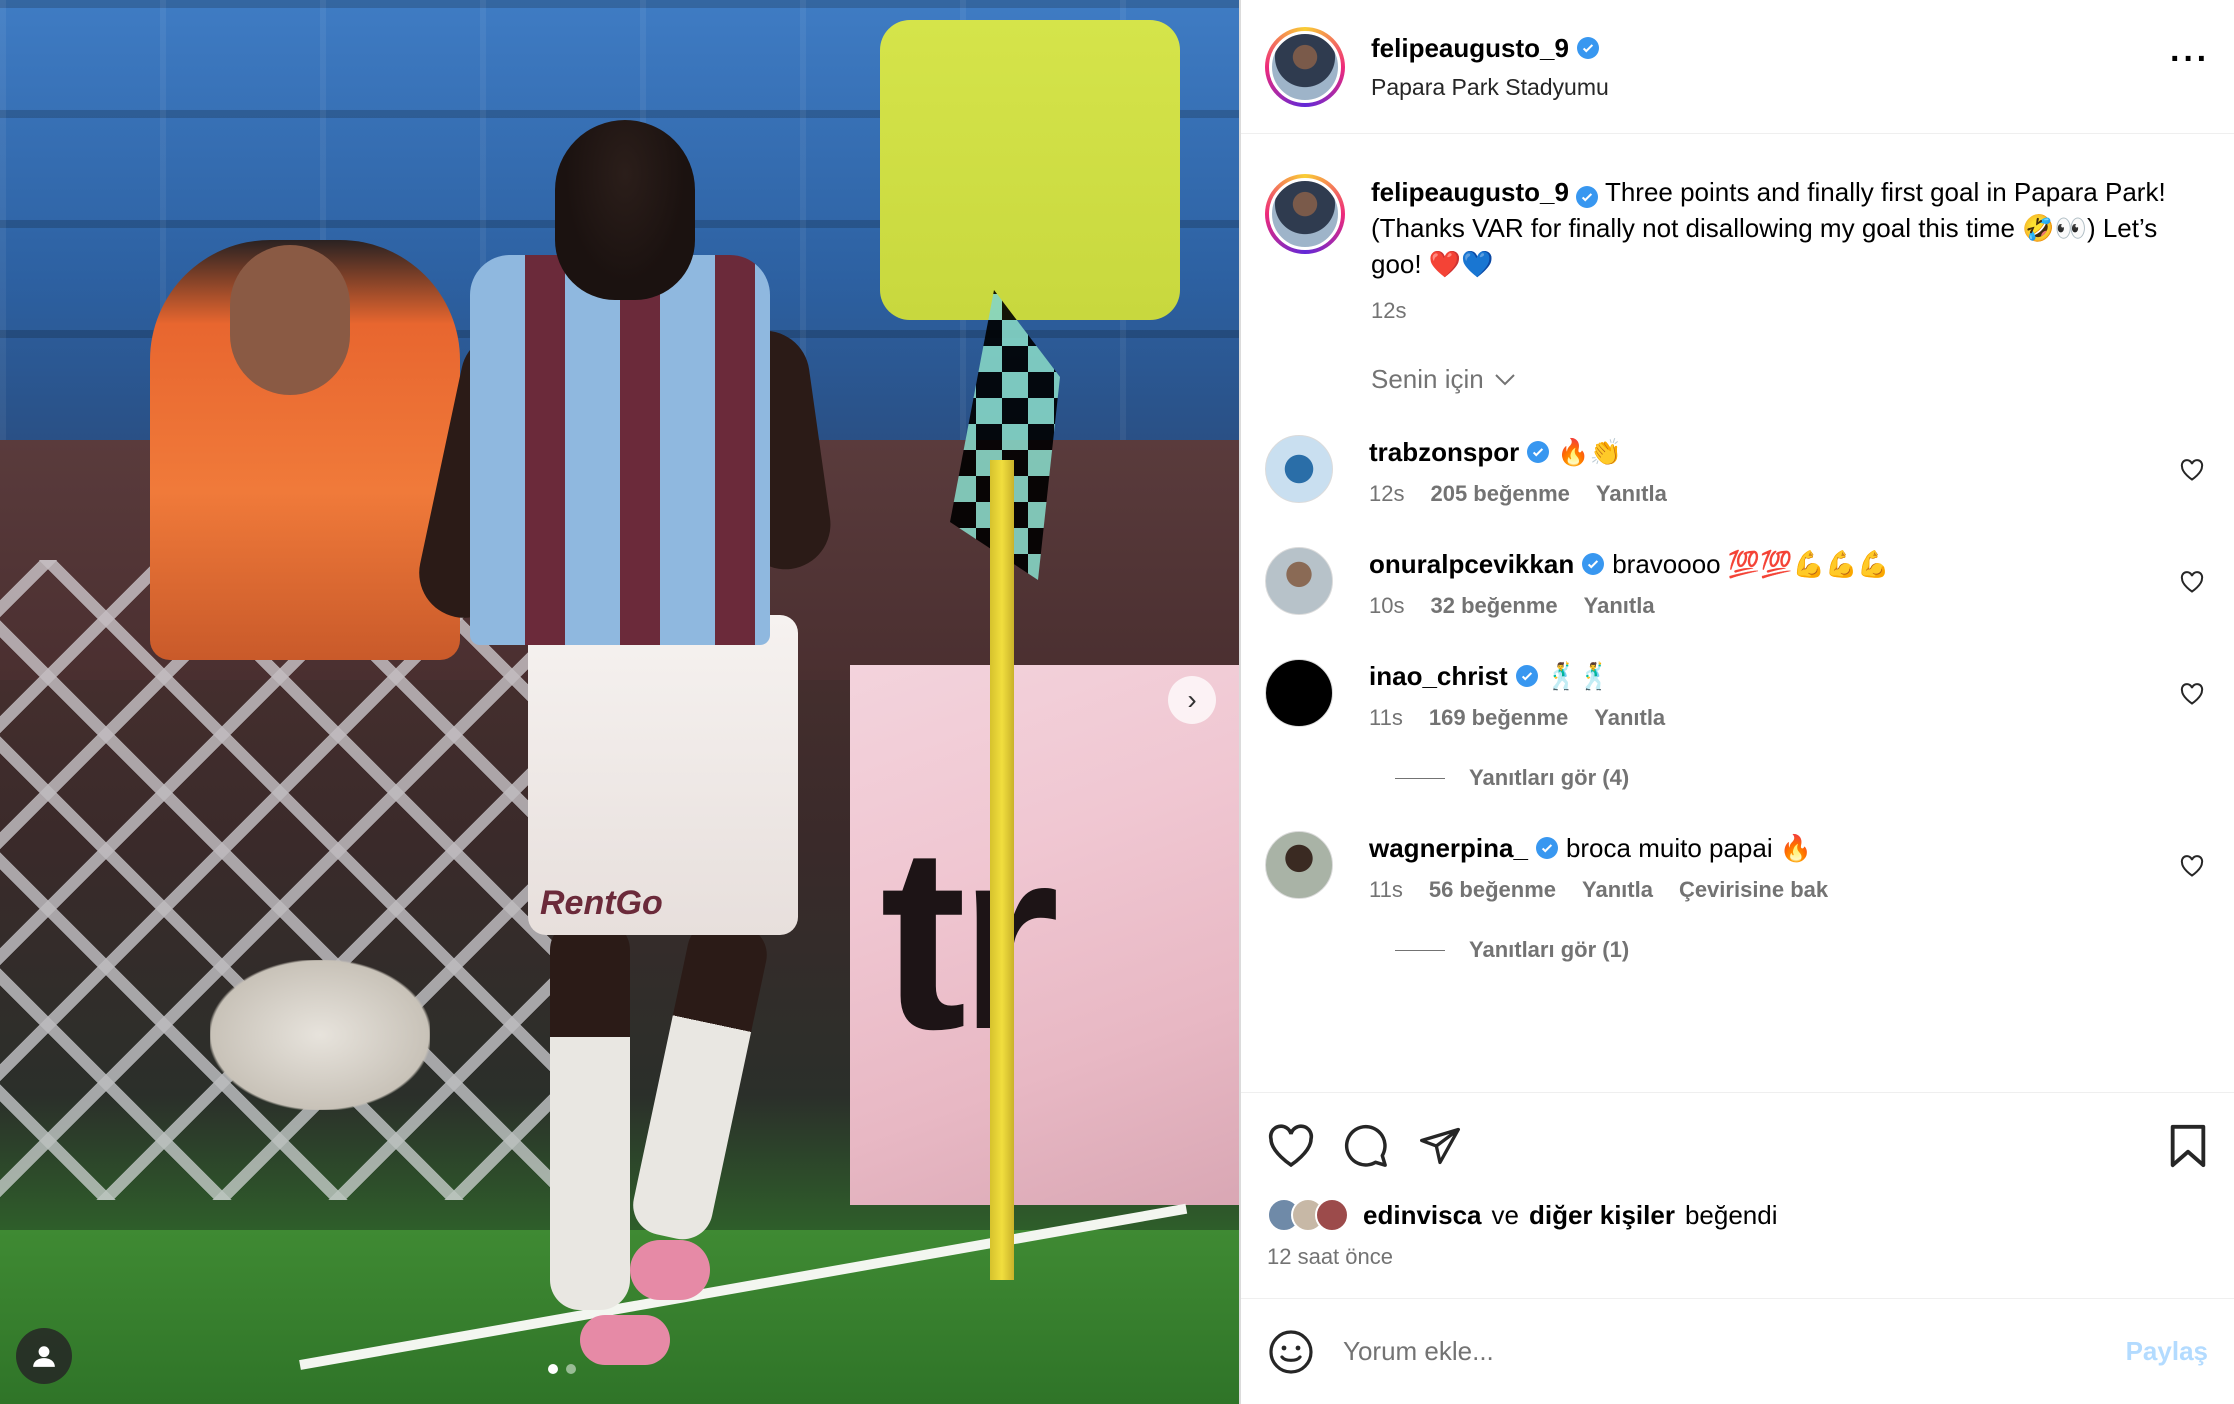 This screenshot has width=2234, height=1404. What do you see at coordinates (1578, 676) in the screenshot?
I see `comment-text: 🕺🕺` at bounding box center [1578, 676].